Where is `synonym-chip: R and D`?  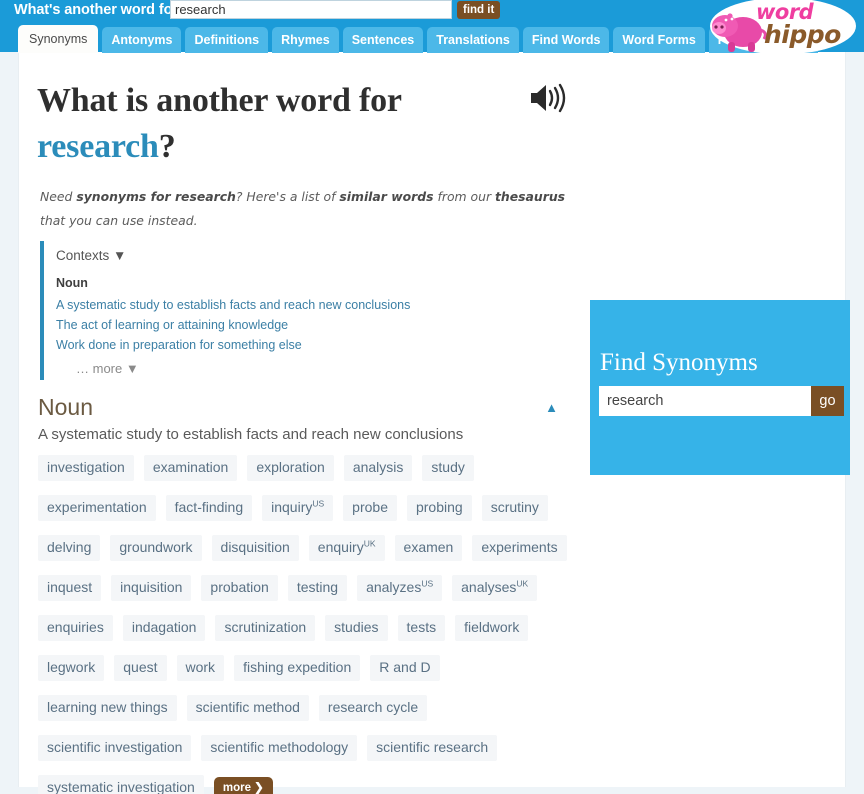
synonym-chip: R and D is located at coordinates (405, 668).